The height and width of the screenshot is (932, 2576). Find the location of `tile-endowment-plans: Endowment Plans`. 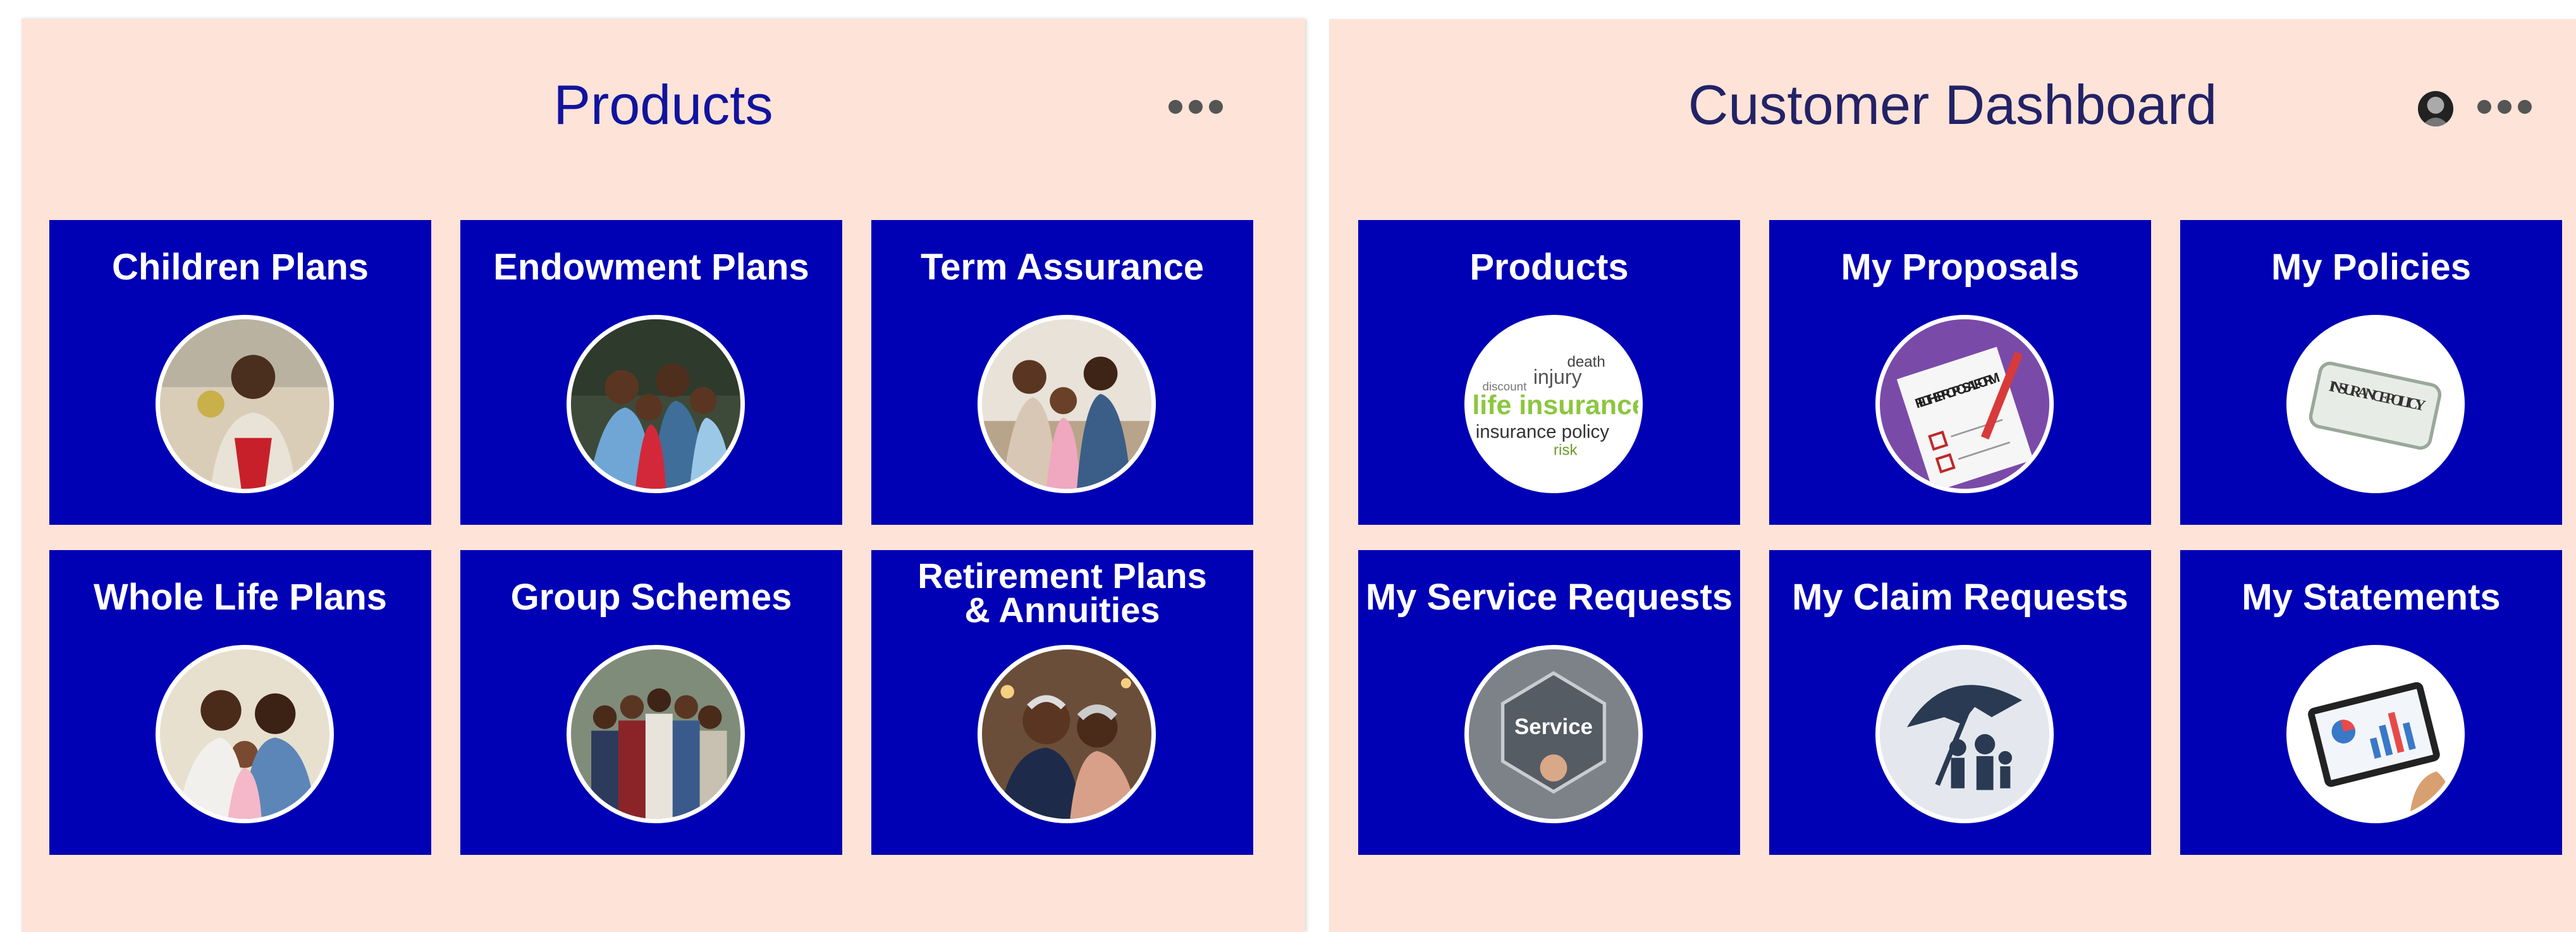

tile-endowment-plans: Endowment Plans is located at coordinates (651, 372).